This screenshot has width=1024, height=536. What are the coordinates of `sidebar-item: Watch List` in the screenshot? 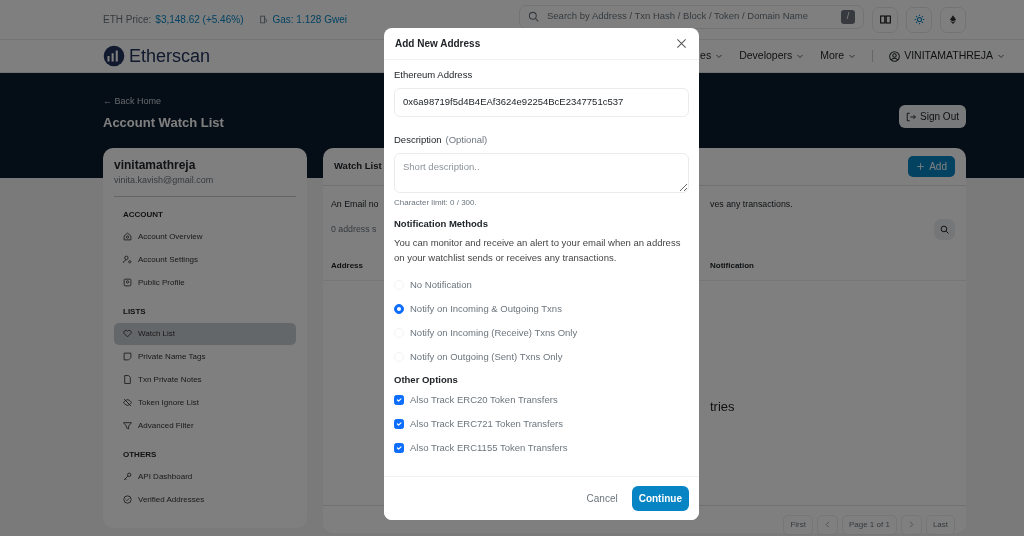 It's located at (205, 333).